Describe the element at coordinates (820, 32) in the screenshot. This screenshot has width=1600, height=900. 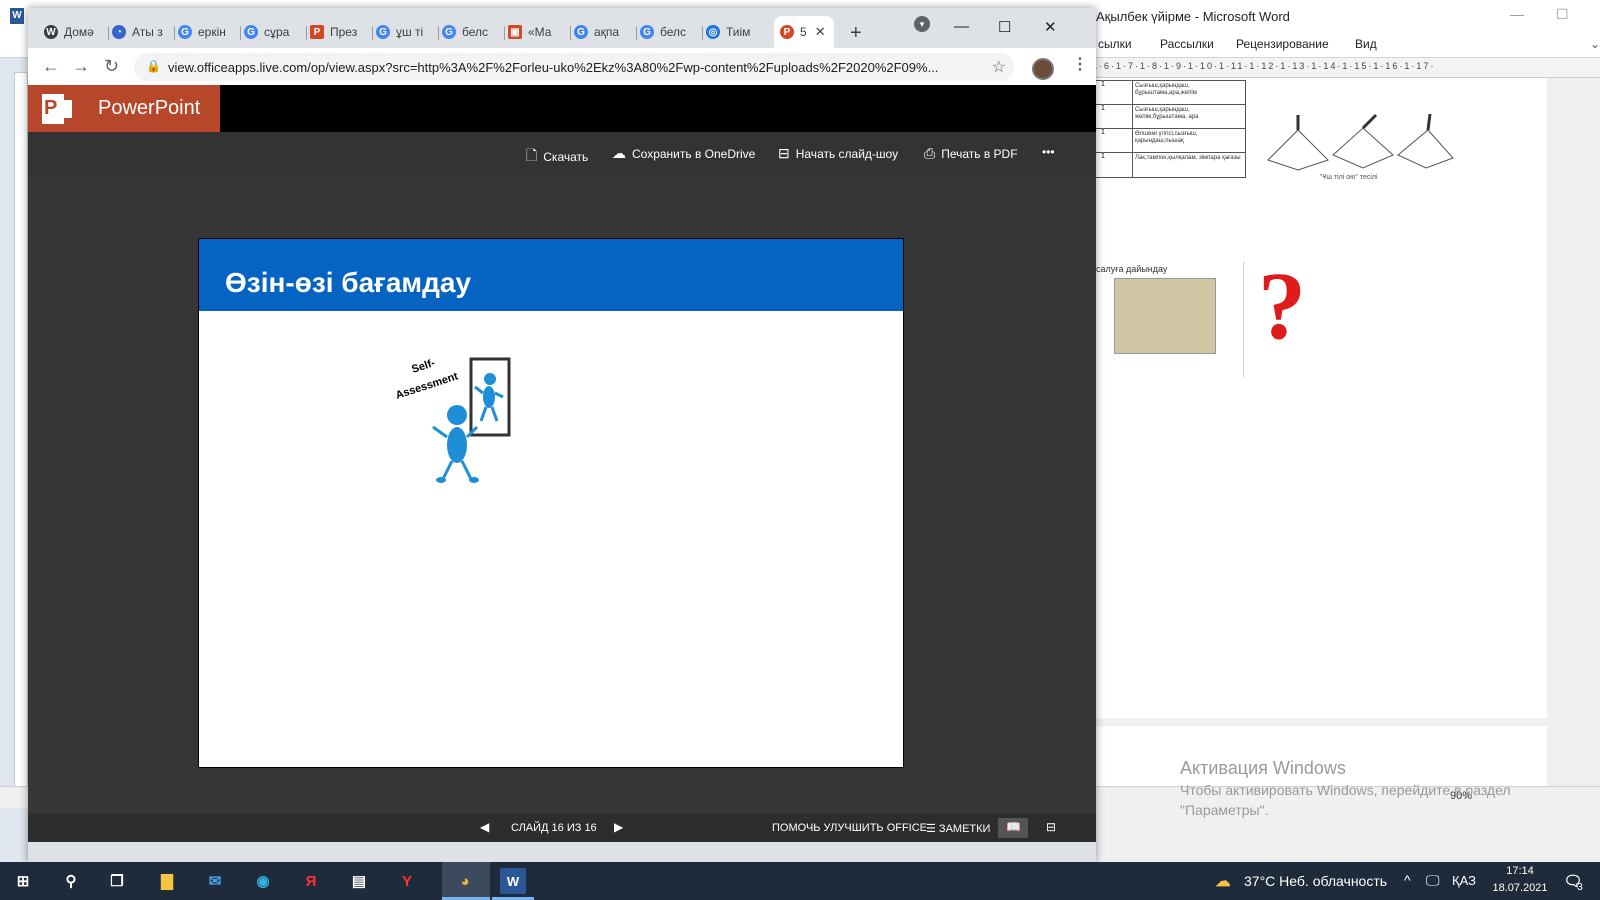
I see `close-tab-icon: ✕` at that location.